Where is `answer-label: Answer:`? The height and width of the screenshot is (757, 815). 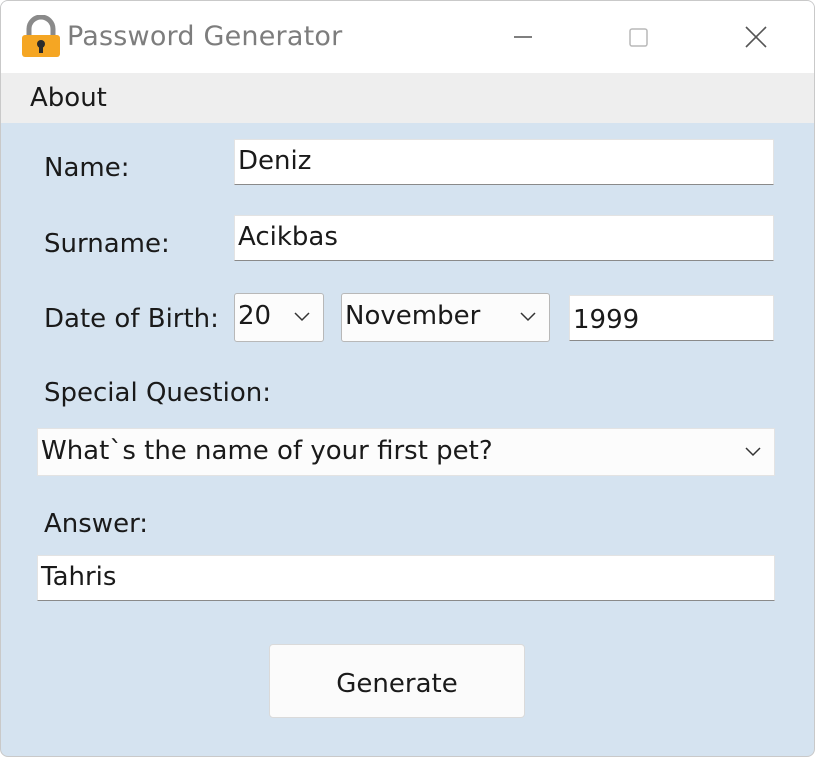
answer-label: Answer: is located at coordinates (96, 524).